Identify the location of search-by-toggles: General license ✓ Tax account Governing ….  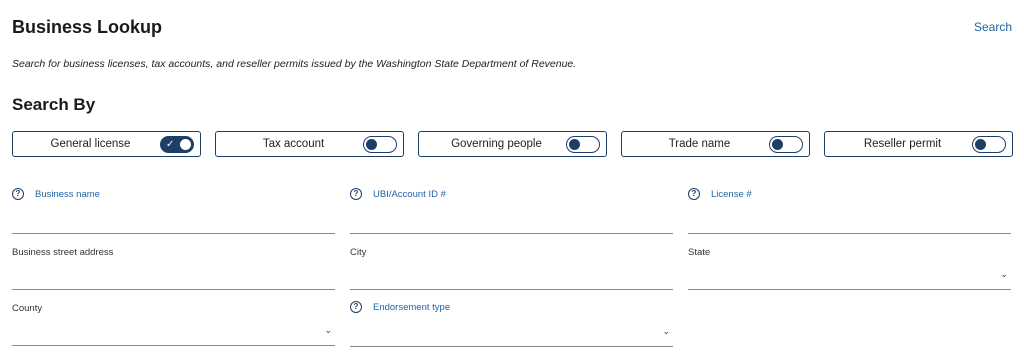
(512, 144).